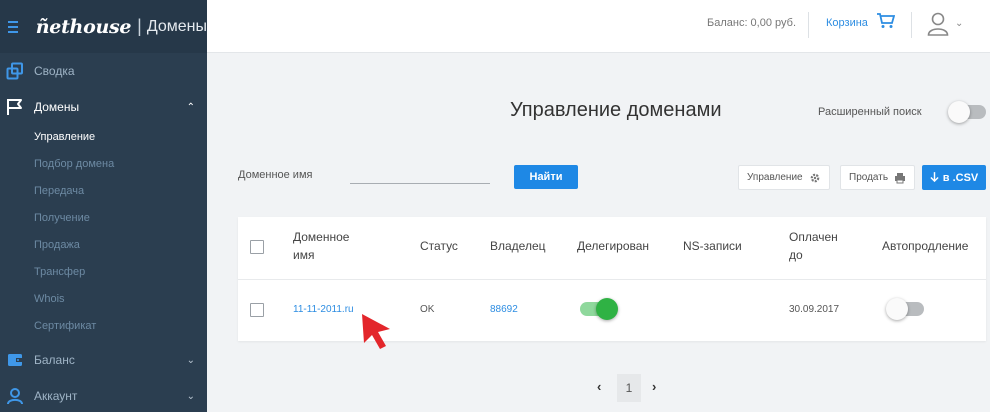  I want to click on sidebar-subitem-transfer: Трансфер, so click(59, 272).